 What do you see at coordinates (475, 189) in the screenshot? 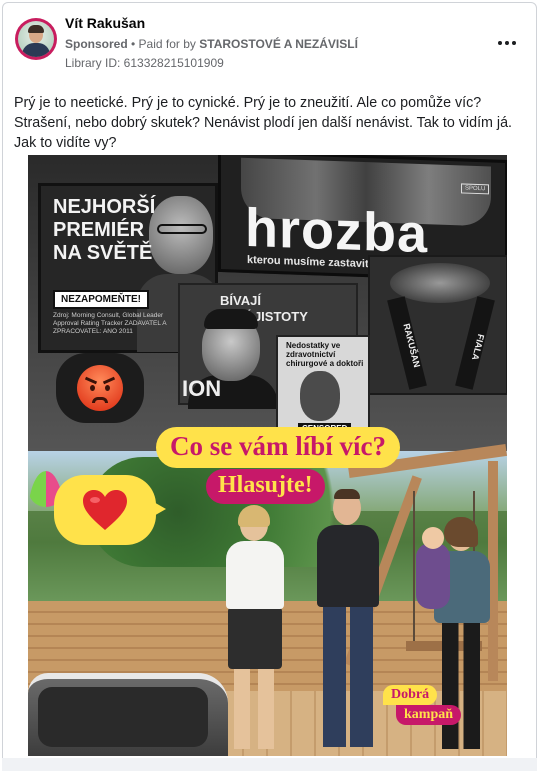
I see `spolu-logo: SPOLU` at bounding box center [475, 189].